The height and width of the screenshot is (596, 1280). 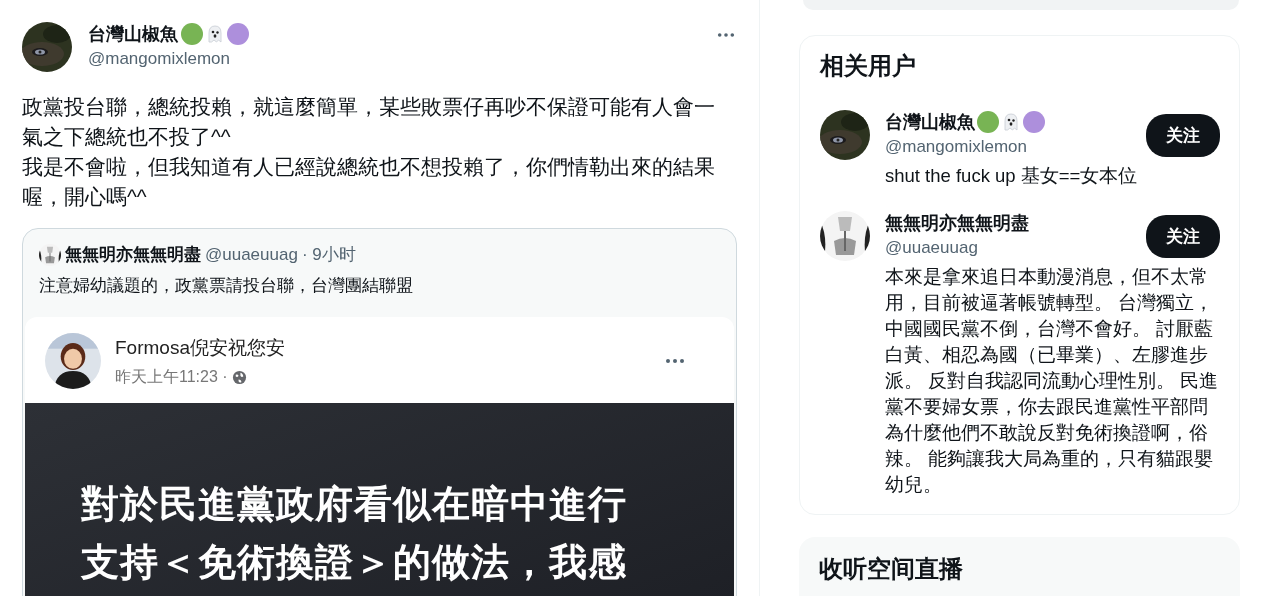 I want to click on user-handle: @uuaeuuag, so click(x=932, y=248).